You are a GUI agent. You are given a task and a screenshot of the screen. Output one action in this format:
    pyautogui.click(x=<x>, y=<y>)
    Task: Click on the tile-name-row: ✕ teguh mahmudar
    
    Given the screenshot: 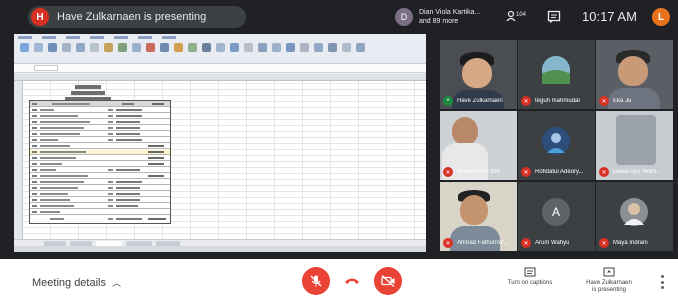 What is the action you would take?
    pyautogui.click(x=556, y=101)
    